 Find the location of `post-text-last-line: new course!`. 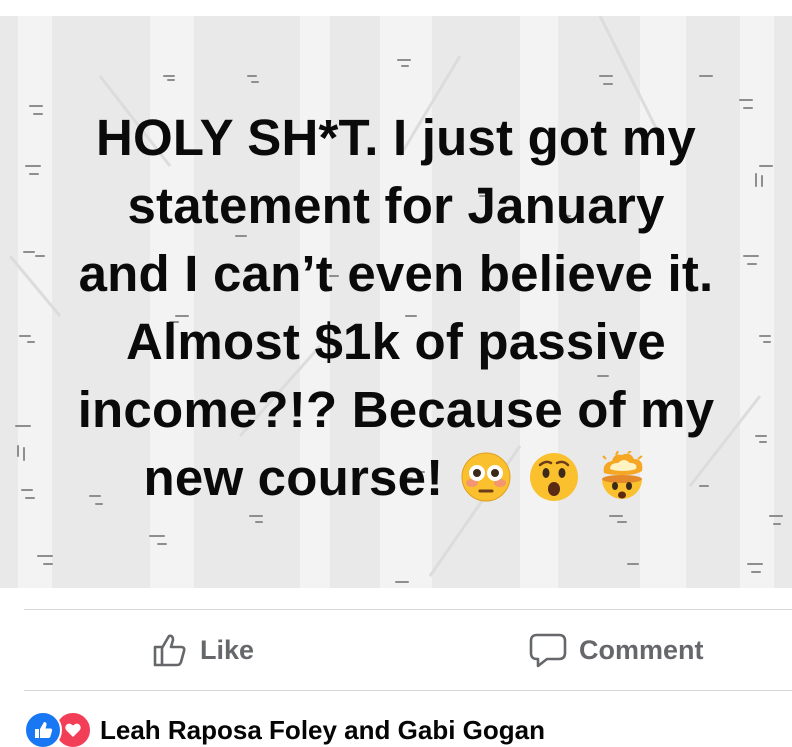

post-text-last-line: new course! is located at coordinates (396, 478).